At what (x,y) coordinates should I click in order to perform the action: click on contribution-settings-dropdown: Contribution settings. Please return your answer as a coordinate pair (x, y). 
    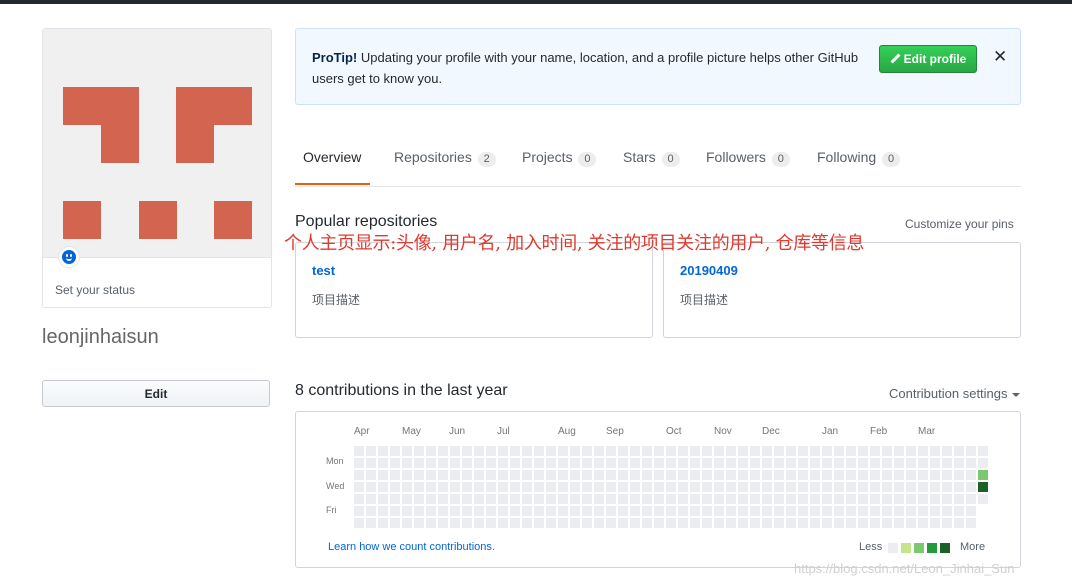
    Looking at the image, I should click on (954, 393).